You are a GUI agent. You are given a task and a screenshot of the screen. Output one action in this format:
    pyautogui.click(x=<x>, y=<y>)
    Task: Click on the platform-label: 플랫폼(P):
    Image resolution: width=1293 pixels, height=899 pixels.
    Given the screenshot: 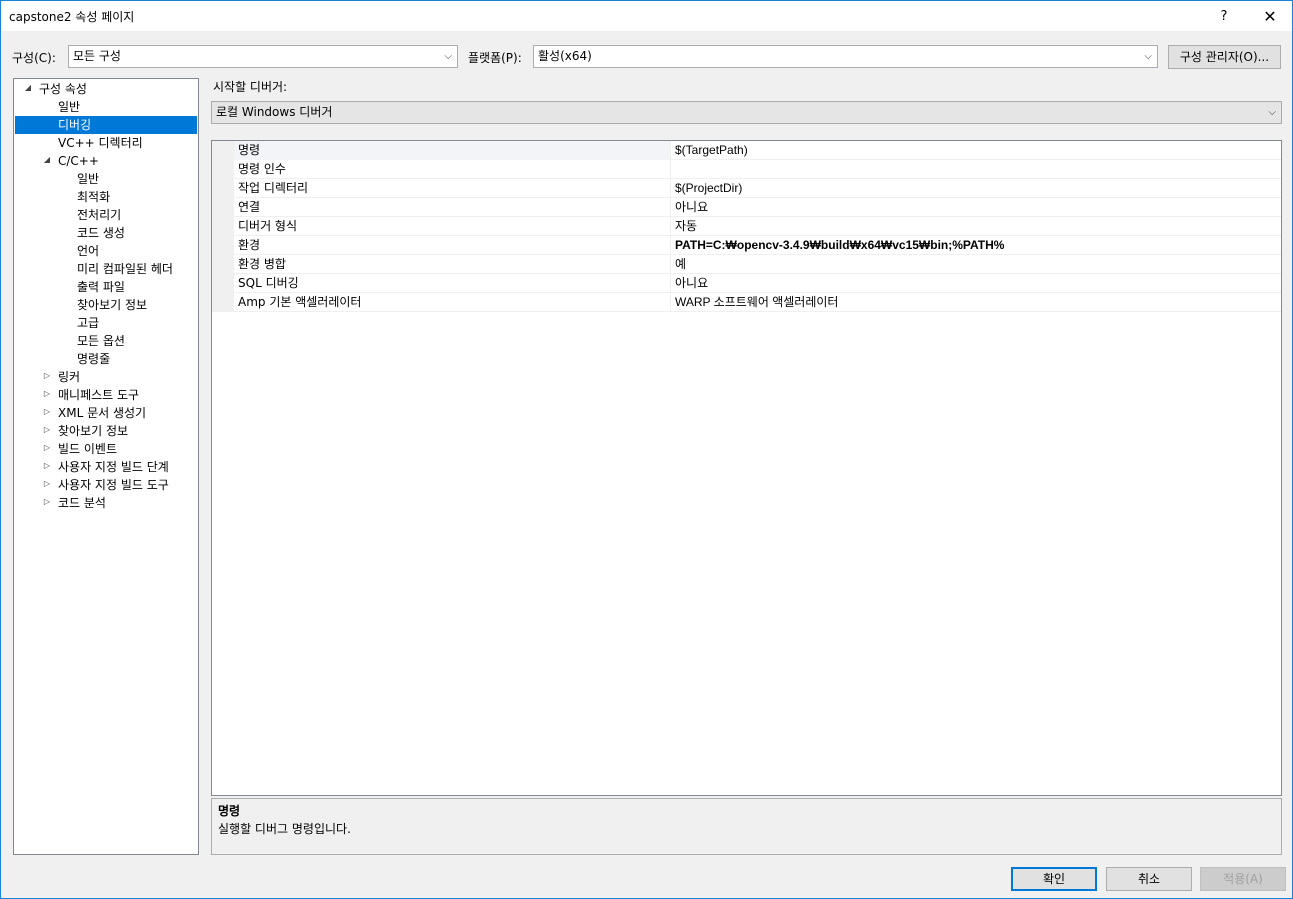 What is the action you would take?
    pyautogui.click(x=495, y=58)
    